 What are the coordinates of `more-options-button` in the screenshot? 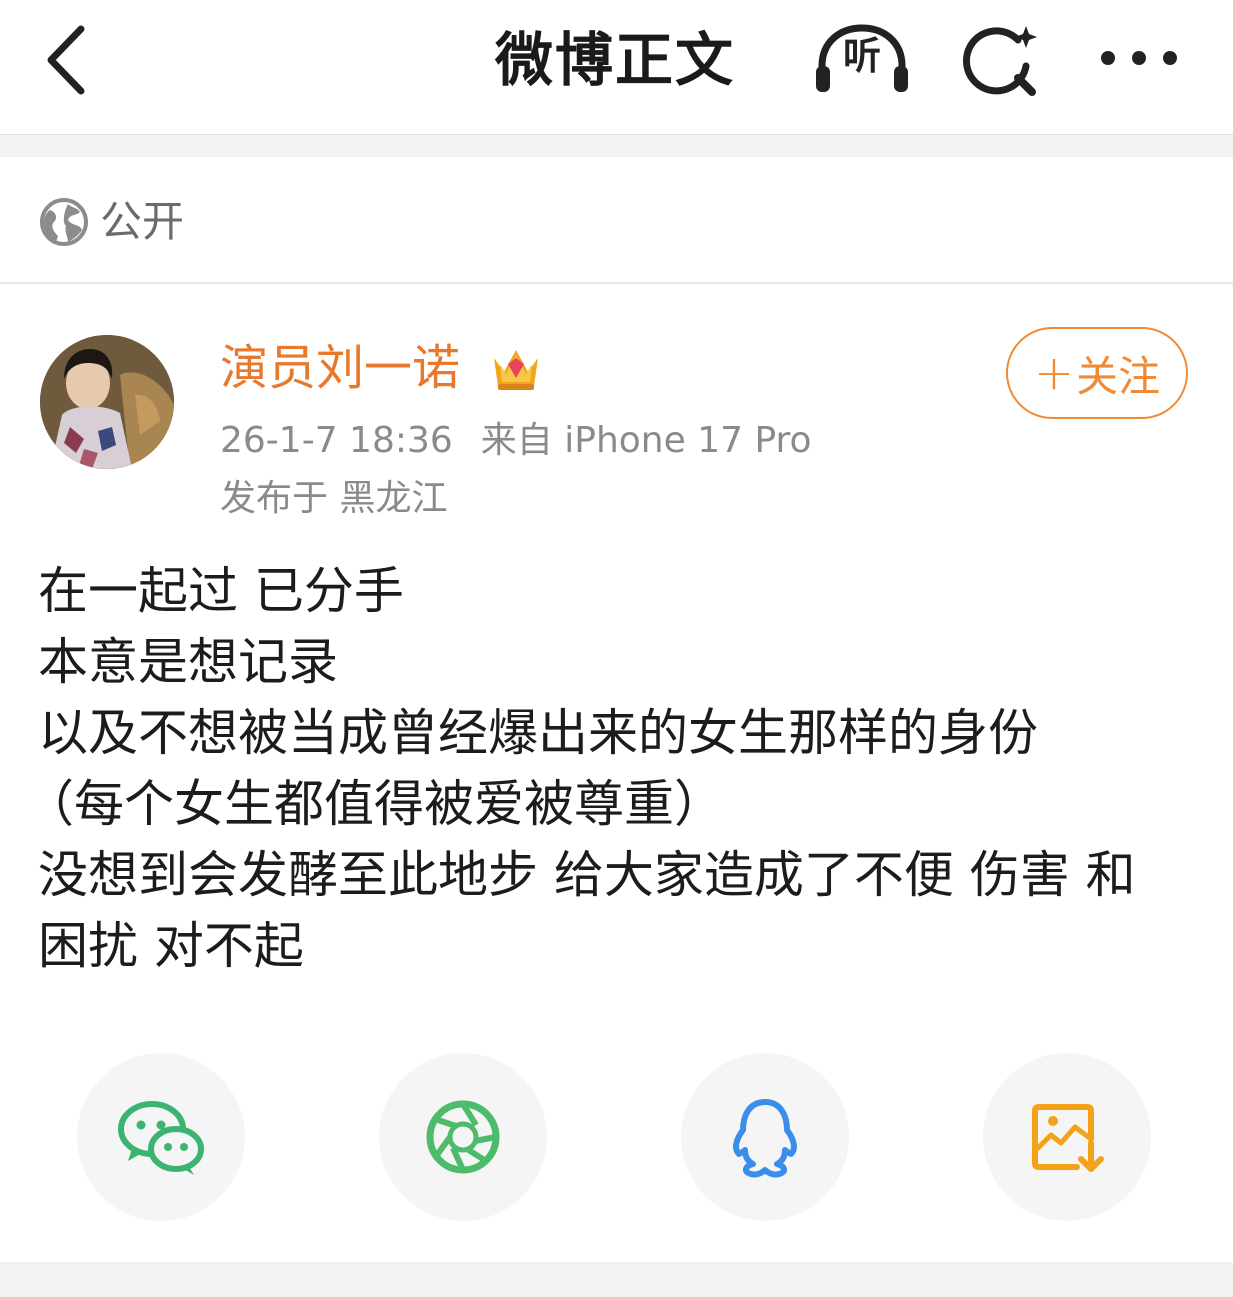 It's located at (1139, 58).